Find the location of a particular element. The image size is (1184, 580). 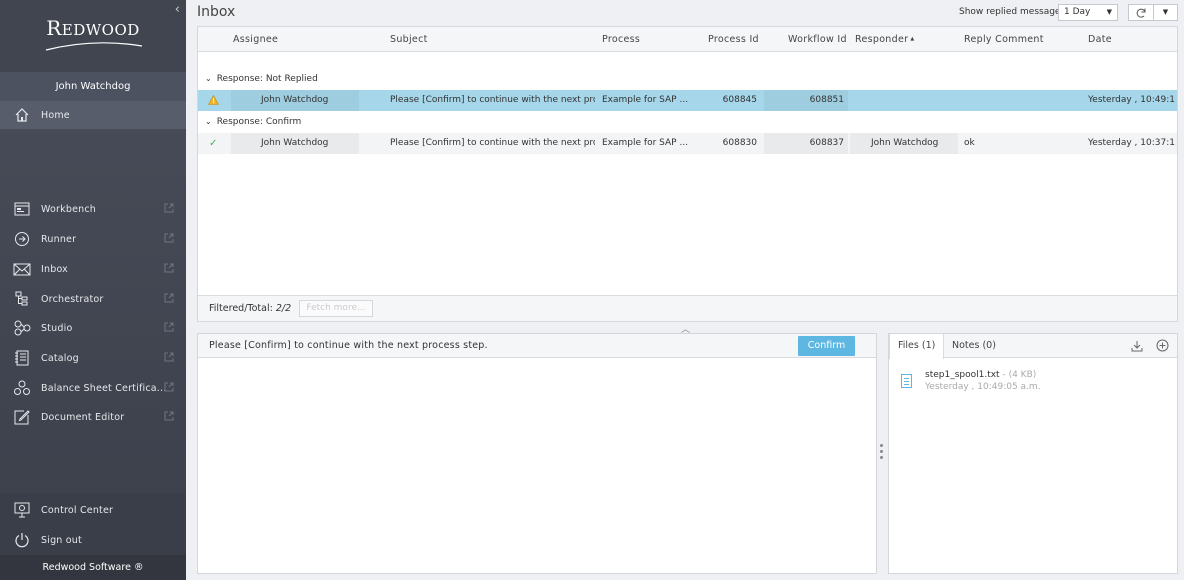

file-name: step1_spool1.txt - (4 KB) is located at coordinates (980, 375).